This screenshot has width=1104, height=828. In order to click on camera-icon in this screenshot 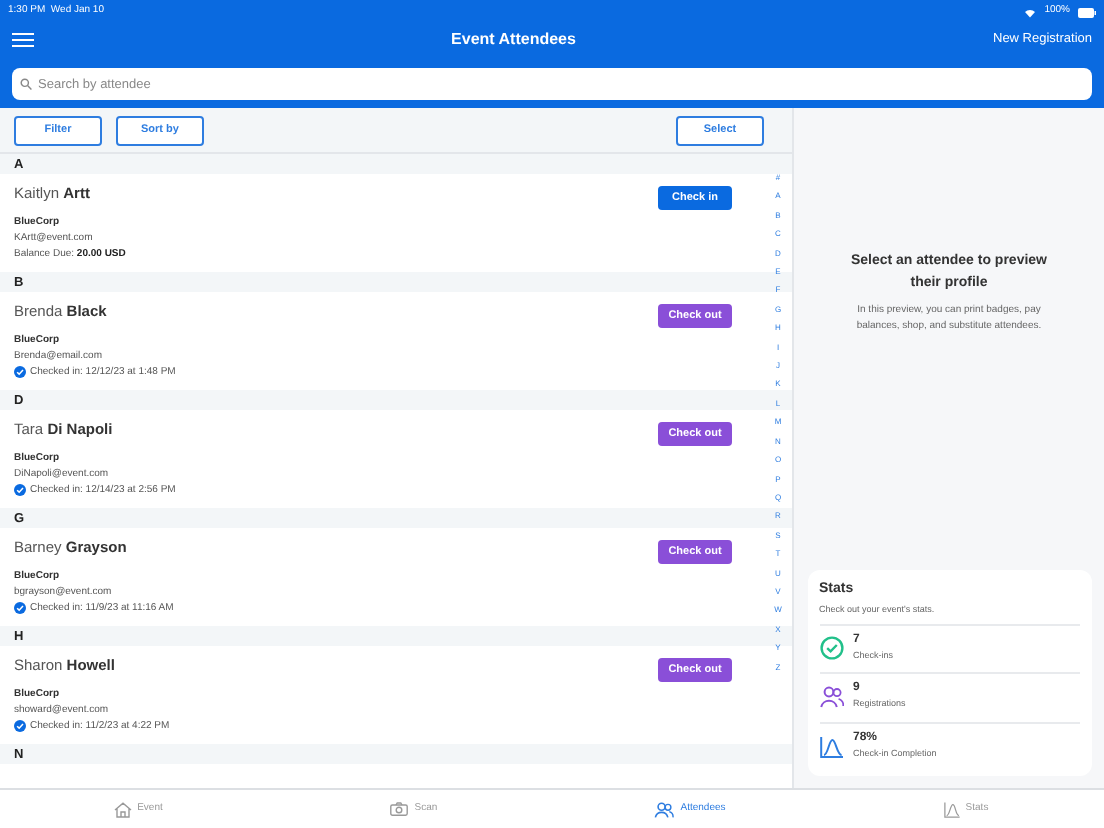, I will do `click(399, 809)`.